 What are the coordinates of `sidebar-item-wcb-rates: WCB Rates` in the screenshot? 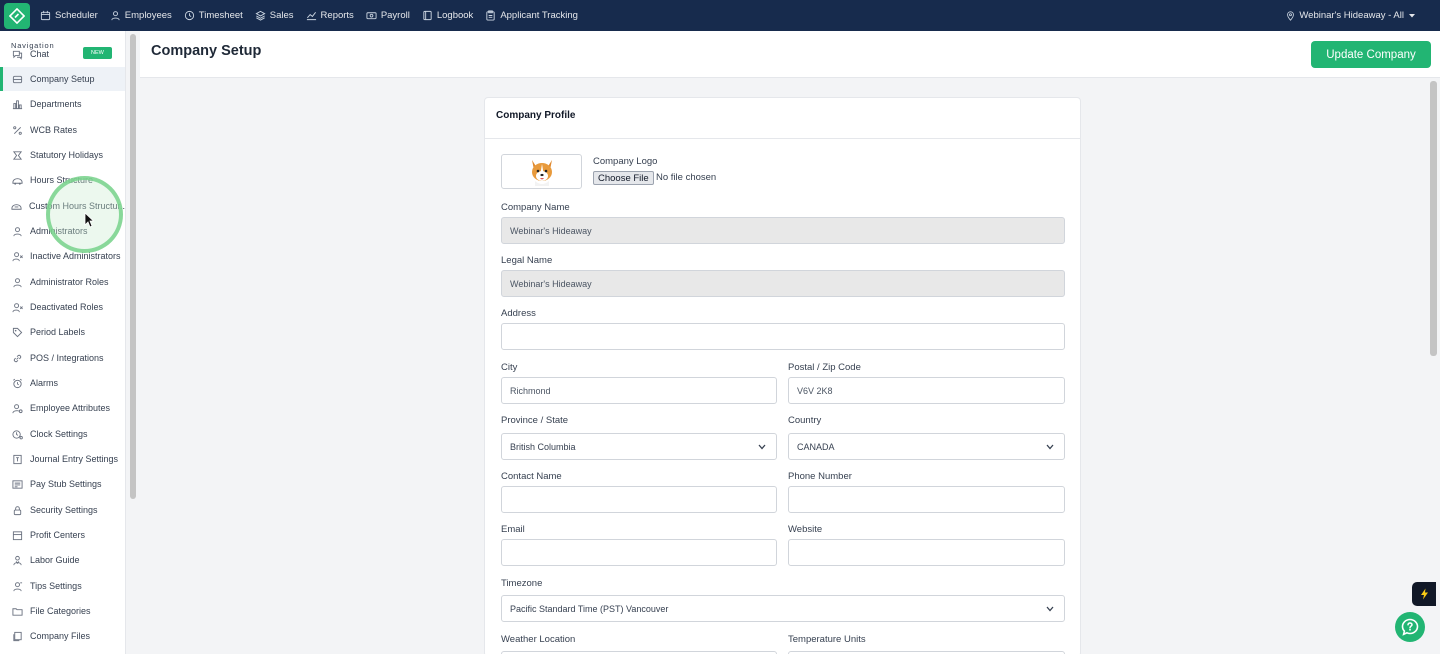 It's located at (62, 130).